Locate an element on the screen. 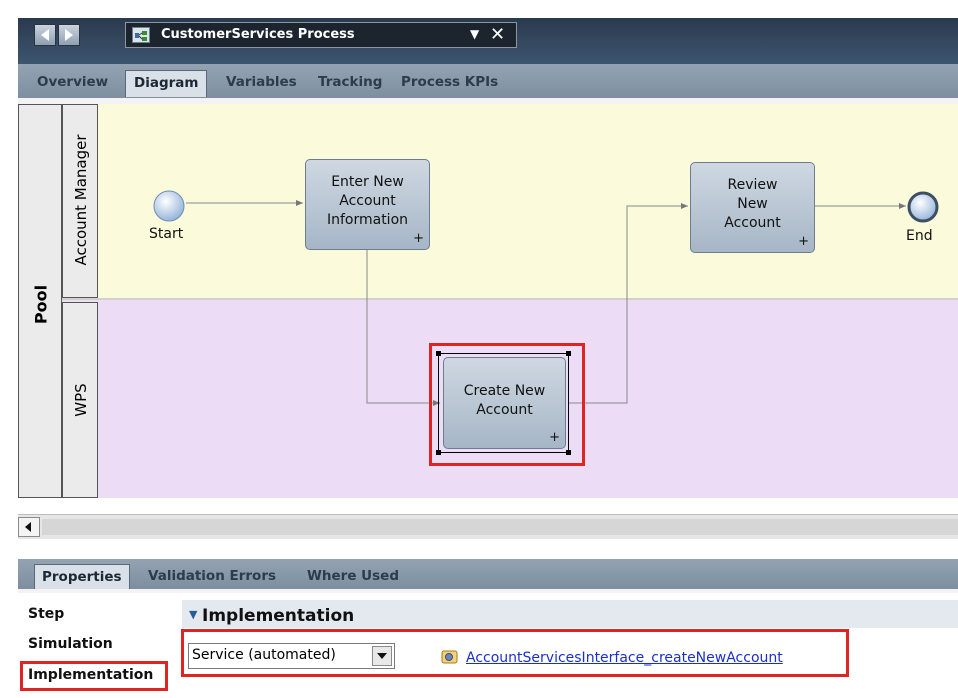  task-create-new-account: Create New Account + is located at coordinates (504, 403).